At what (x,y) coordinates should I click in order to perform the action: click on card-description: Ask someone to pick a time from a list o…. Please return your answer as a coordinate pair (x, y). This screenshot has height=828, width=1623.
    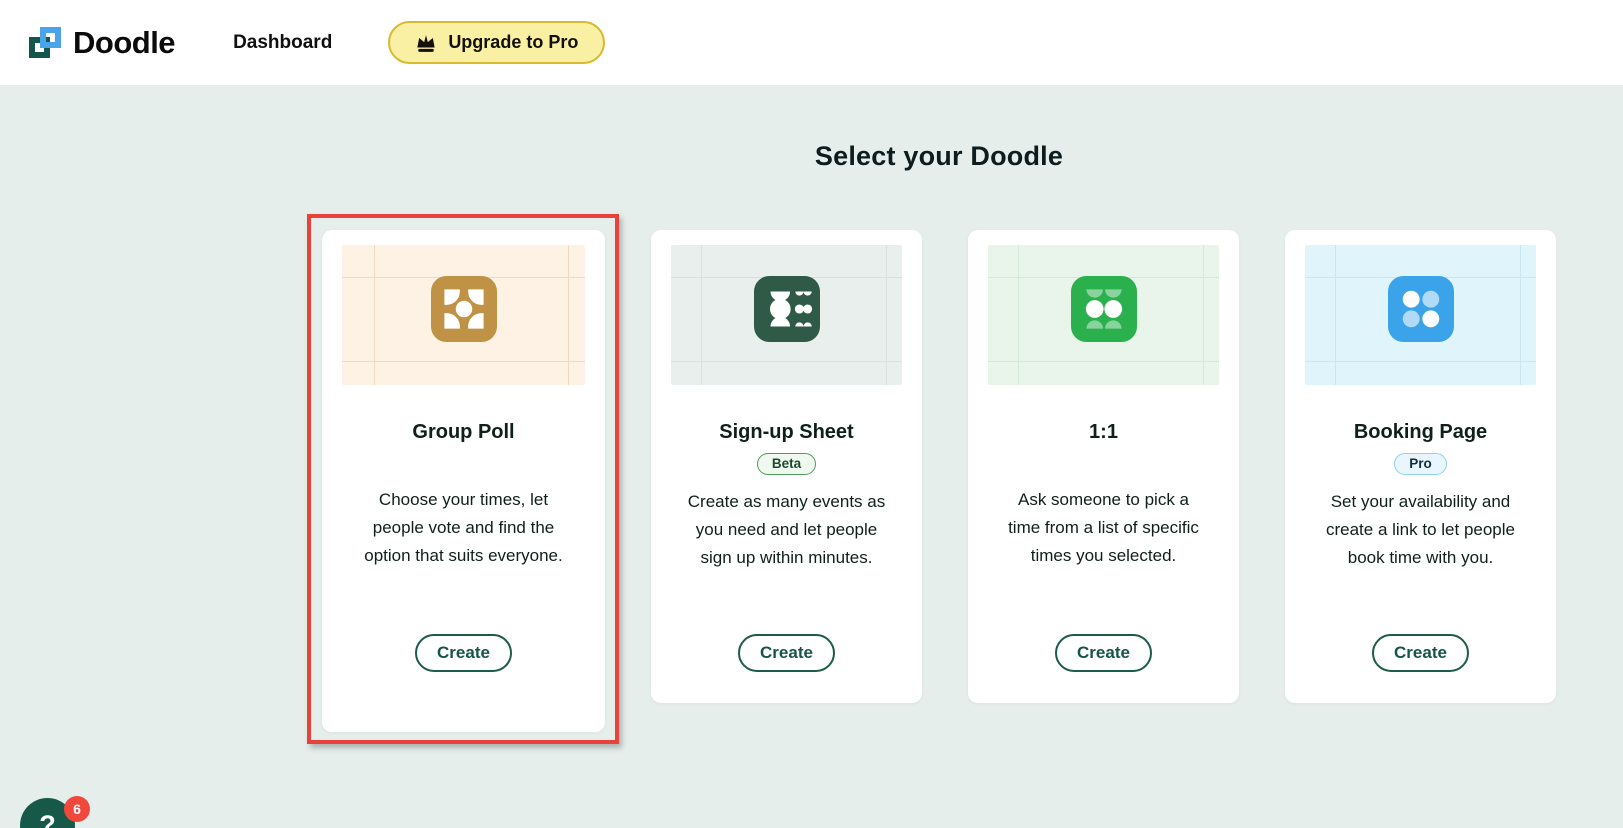
    Looking at the image, I should click on (1103, 527).